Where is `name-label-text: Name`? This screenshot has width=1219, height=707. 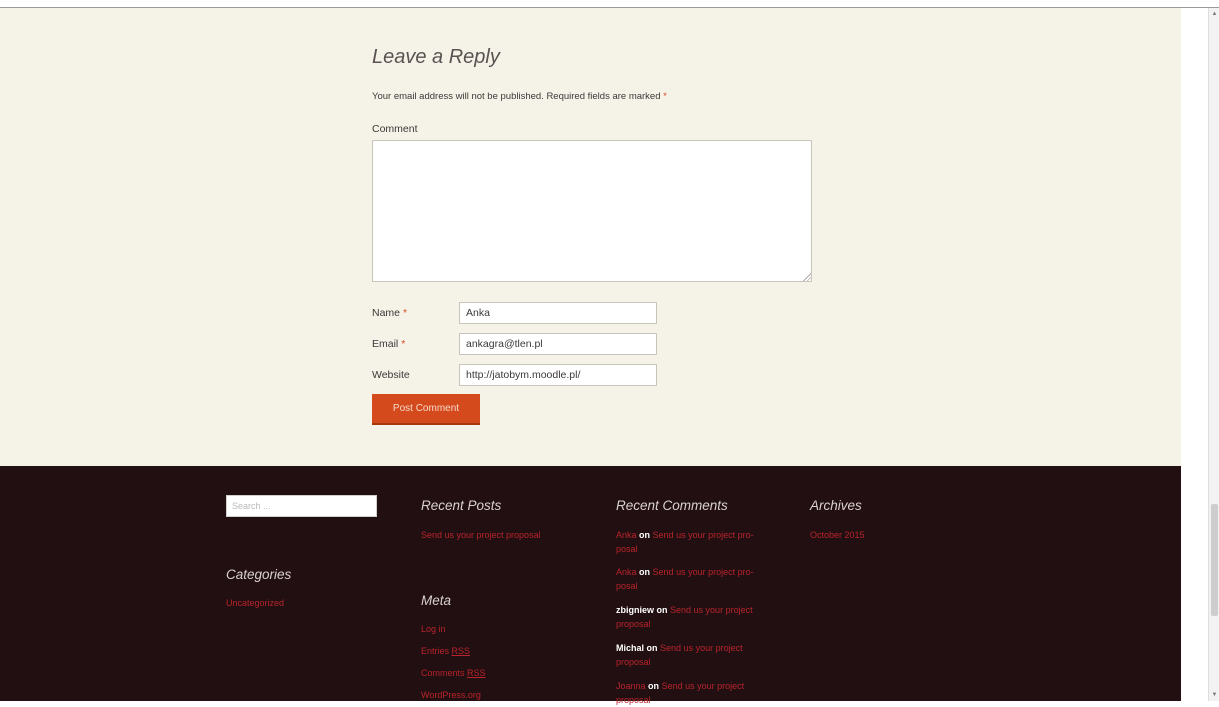 name-label-text: Name is located at coordinates (386, 313).